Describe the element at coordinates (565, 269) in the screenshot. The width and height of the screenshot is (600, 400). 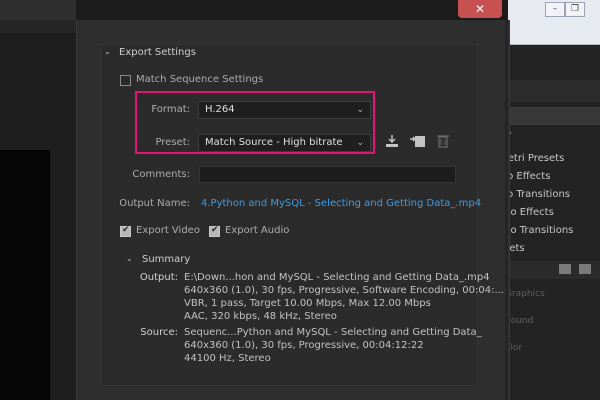
I see `folder-icon` at that location.